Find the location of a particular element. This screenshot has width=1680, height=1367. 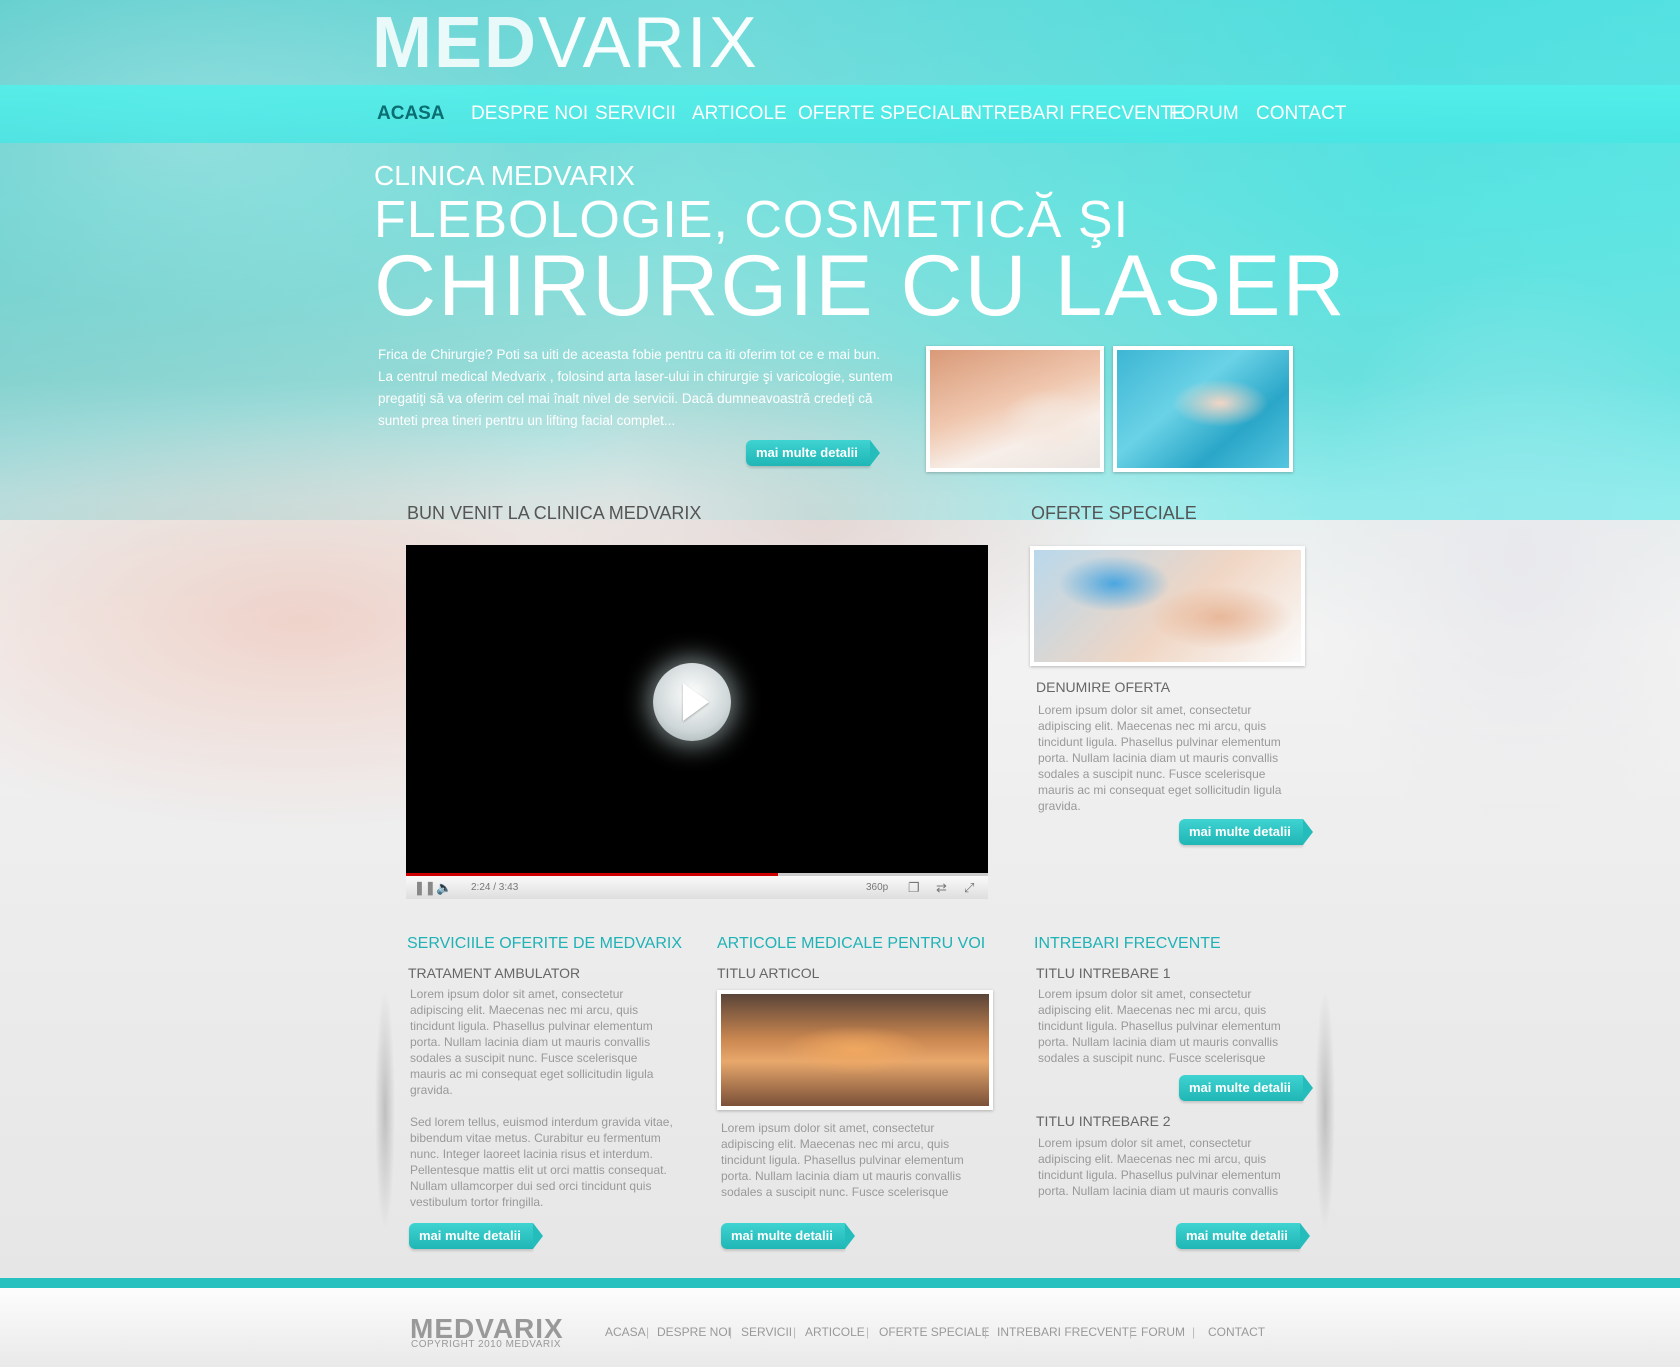

article-item-title: TITLU ARTICOL is located at coordinates (768, 973).